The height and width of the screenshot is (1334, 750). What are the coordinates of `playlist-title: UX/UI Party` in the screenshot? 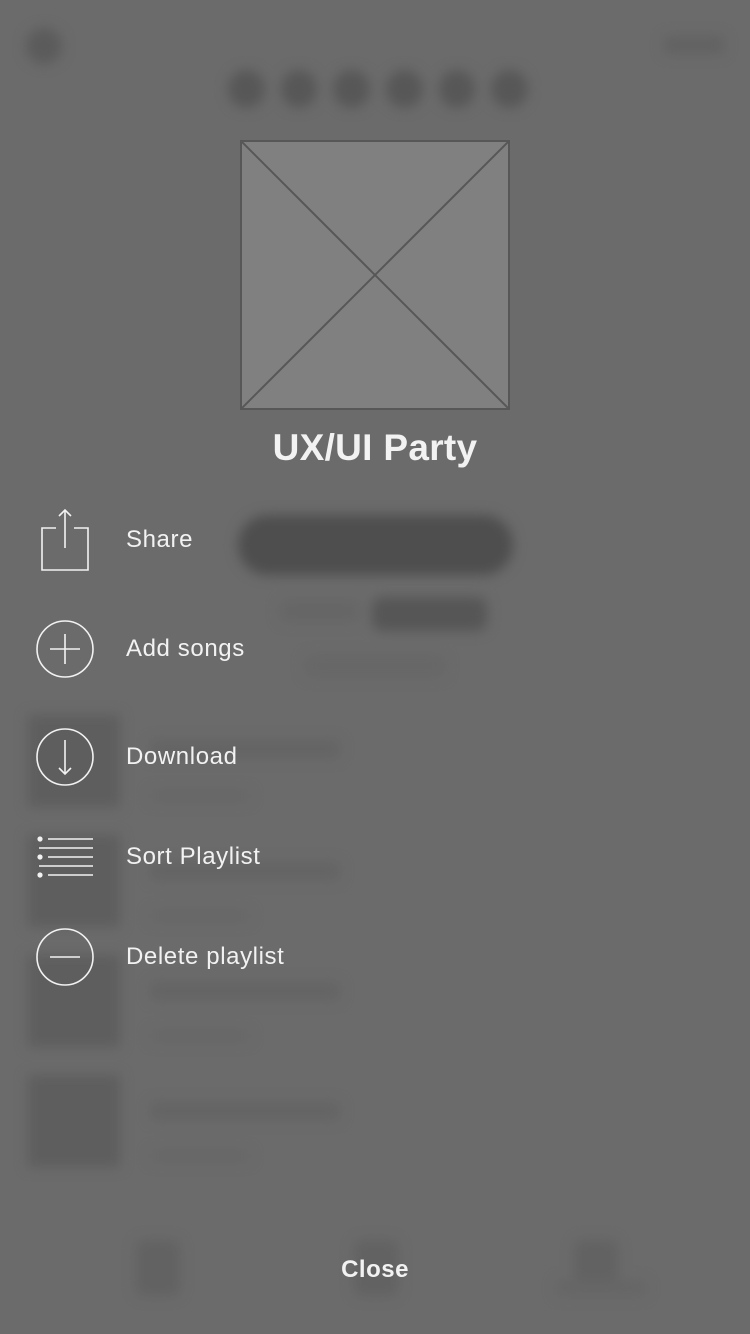 It's located at (375, 447).